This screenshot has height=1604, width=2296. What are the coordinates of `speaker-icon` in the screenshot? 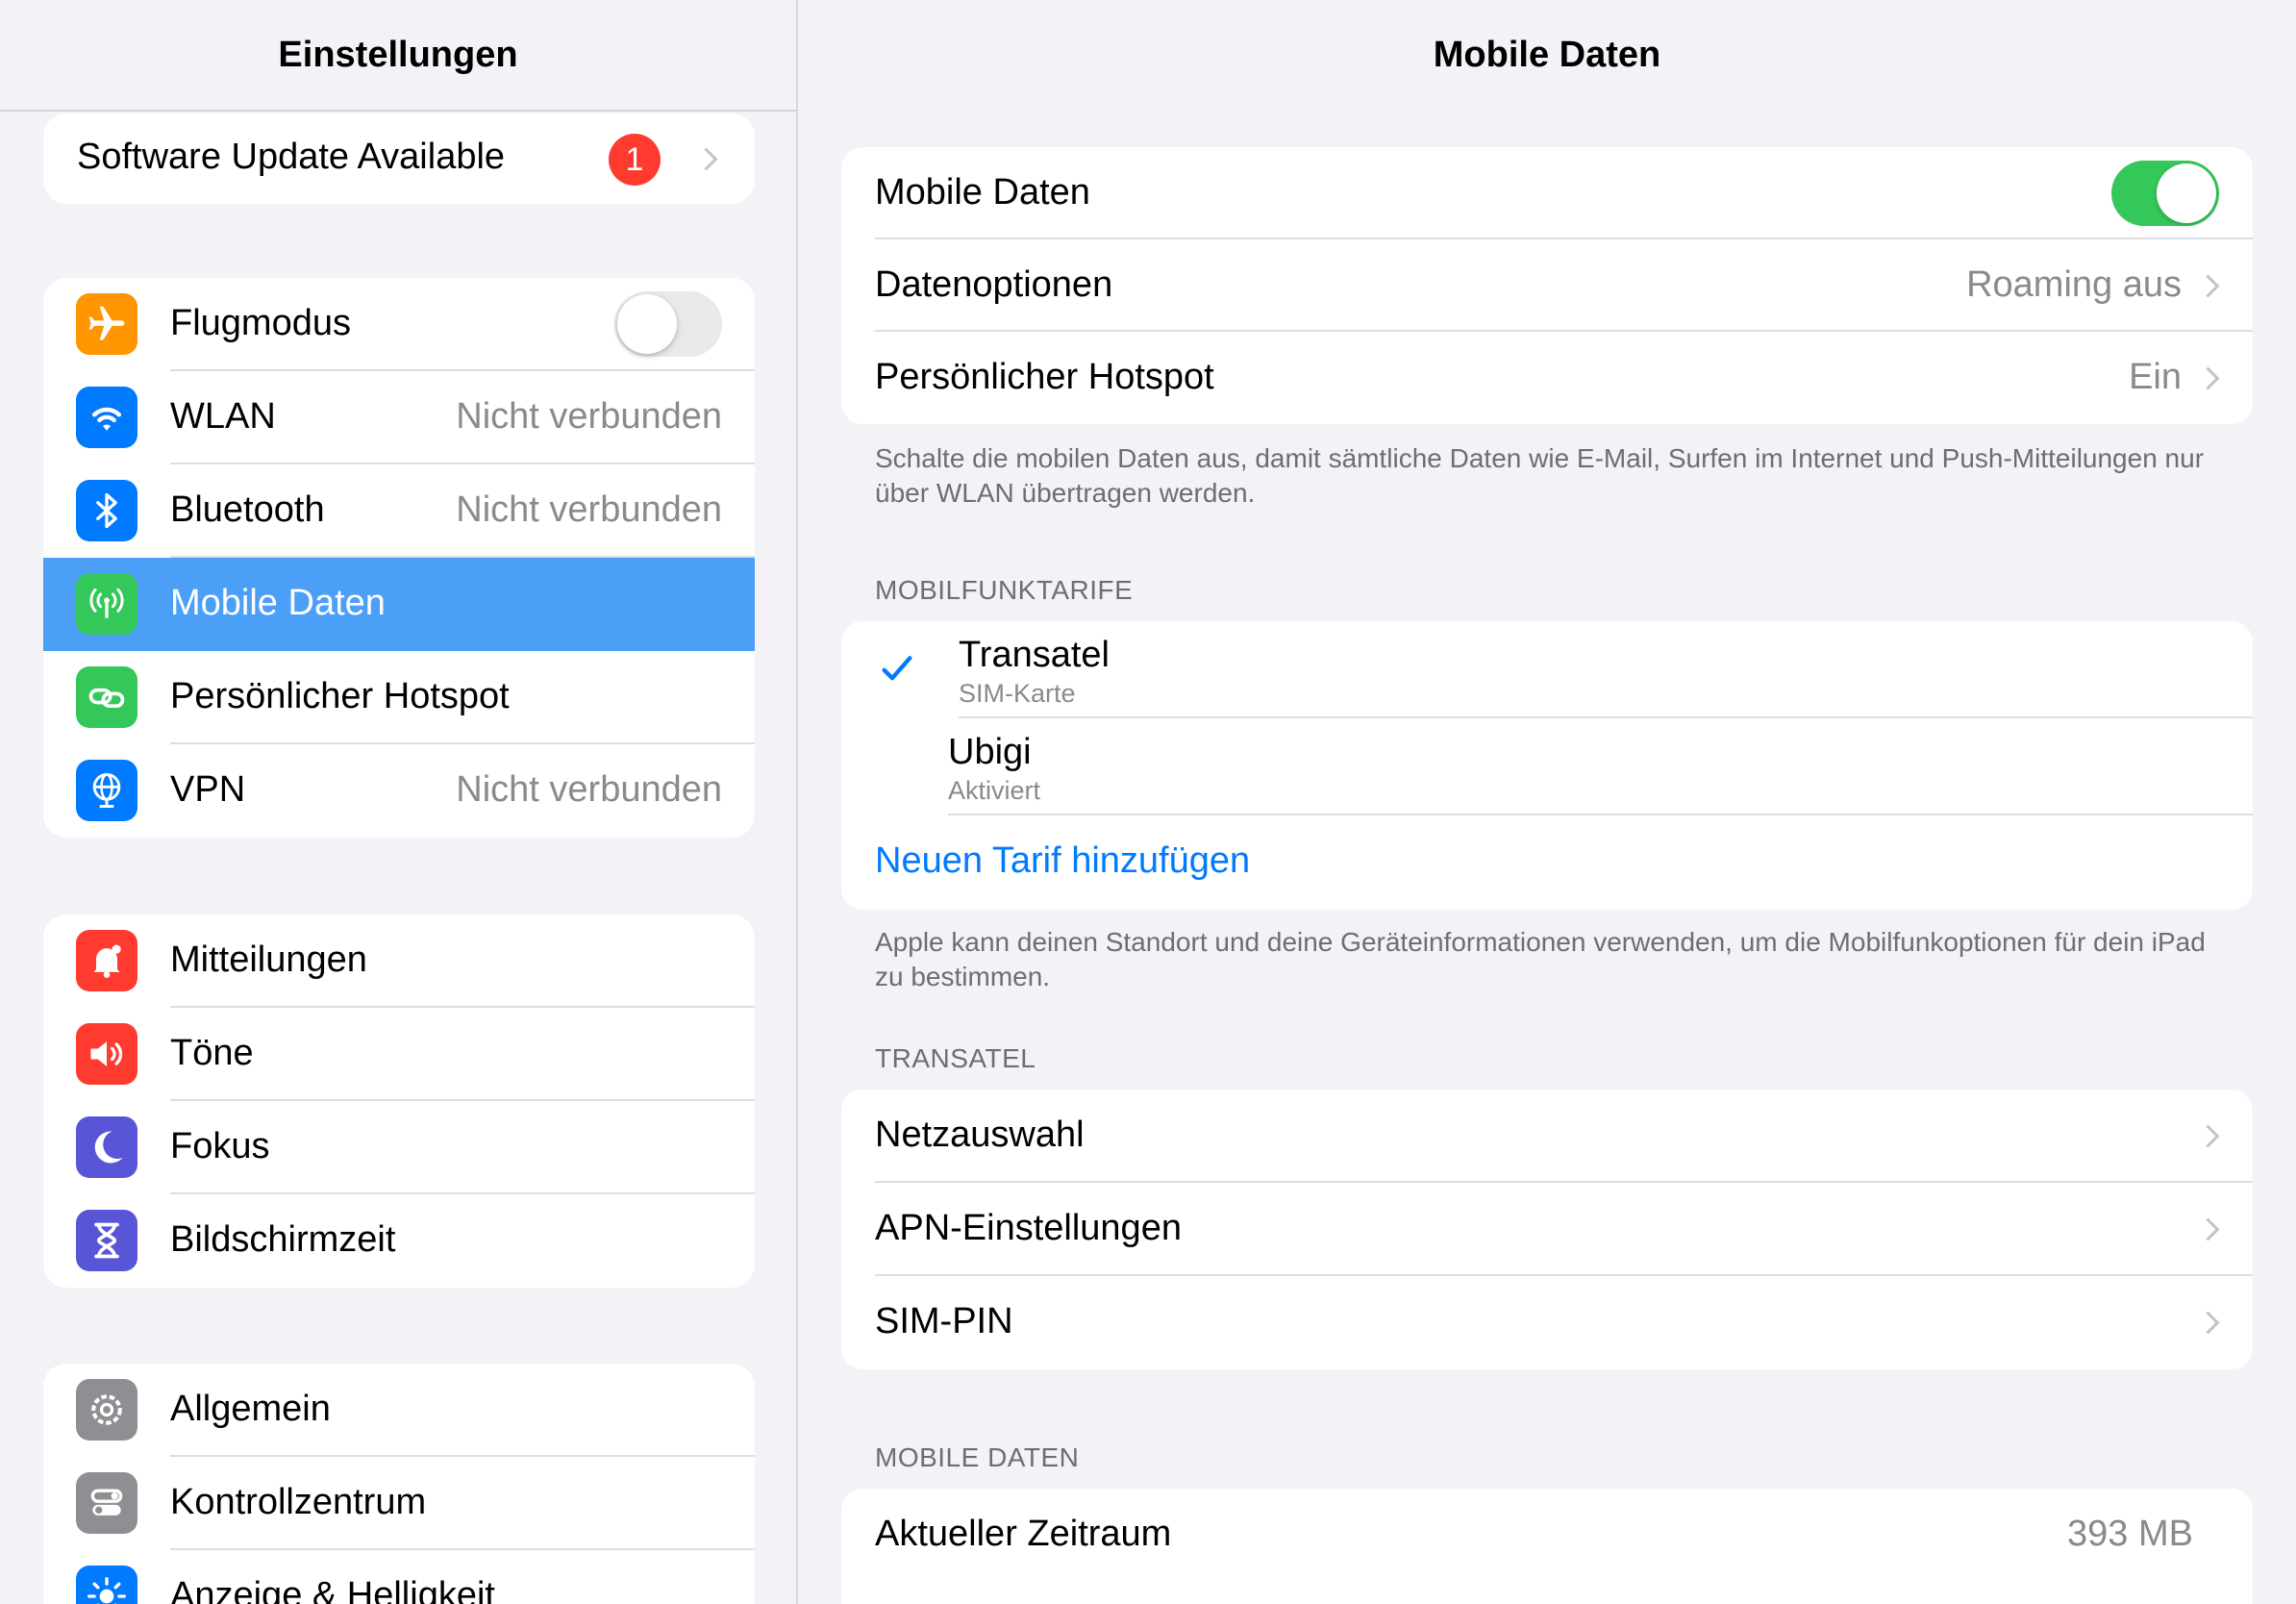 It's located at (106, 1054).